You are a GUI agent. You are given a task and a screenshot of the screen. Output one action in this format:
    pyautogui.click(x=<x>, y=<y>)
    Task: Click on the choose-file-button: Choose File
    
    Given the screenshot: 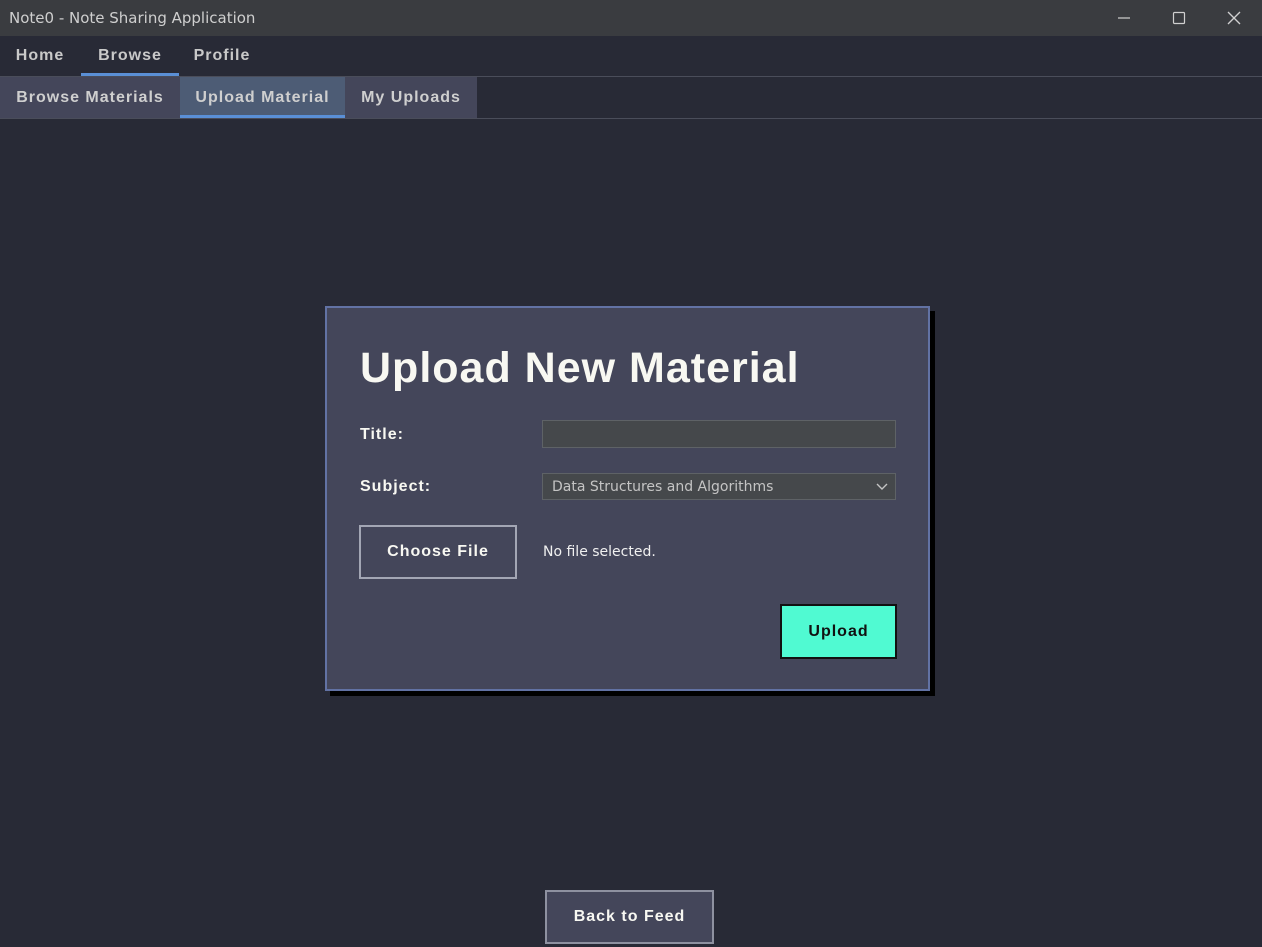 What is the action you would take?
    pyautogui.click(x=438, y=552)
    